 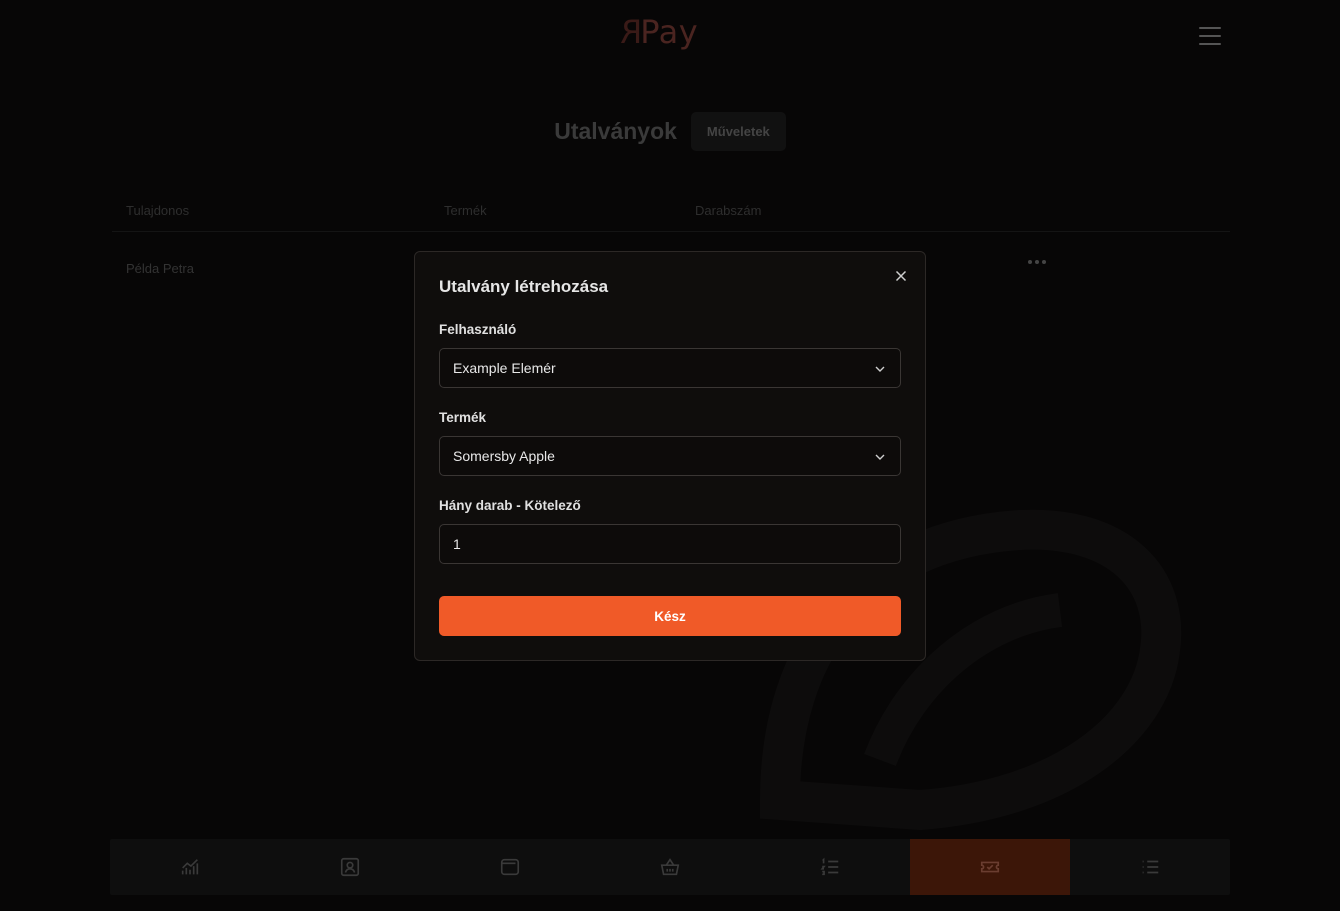 What do you see at coordinates (631, 32) in the screenshot?
I see `logo-mark: R` at bounding box center [631, 32].